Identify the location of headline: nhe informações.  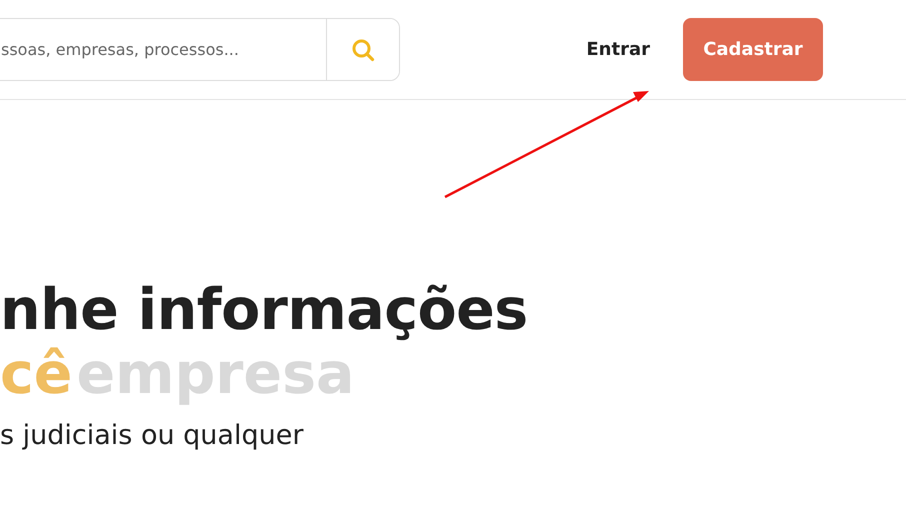
(264, 310).